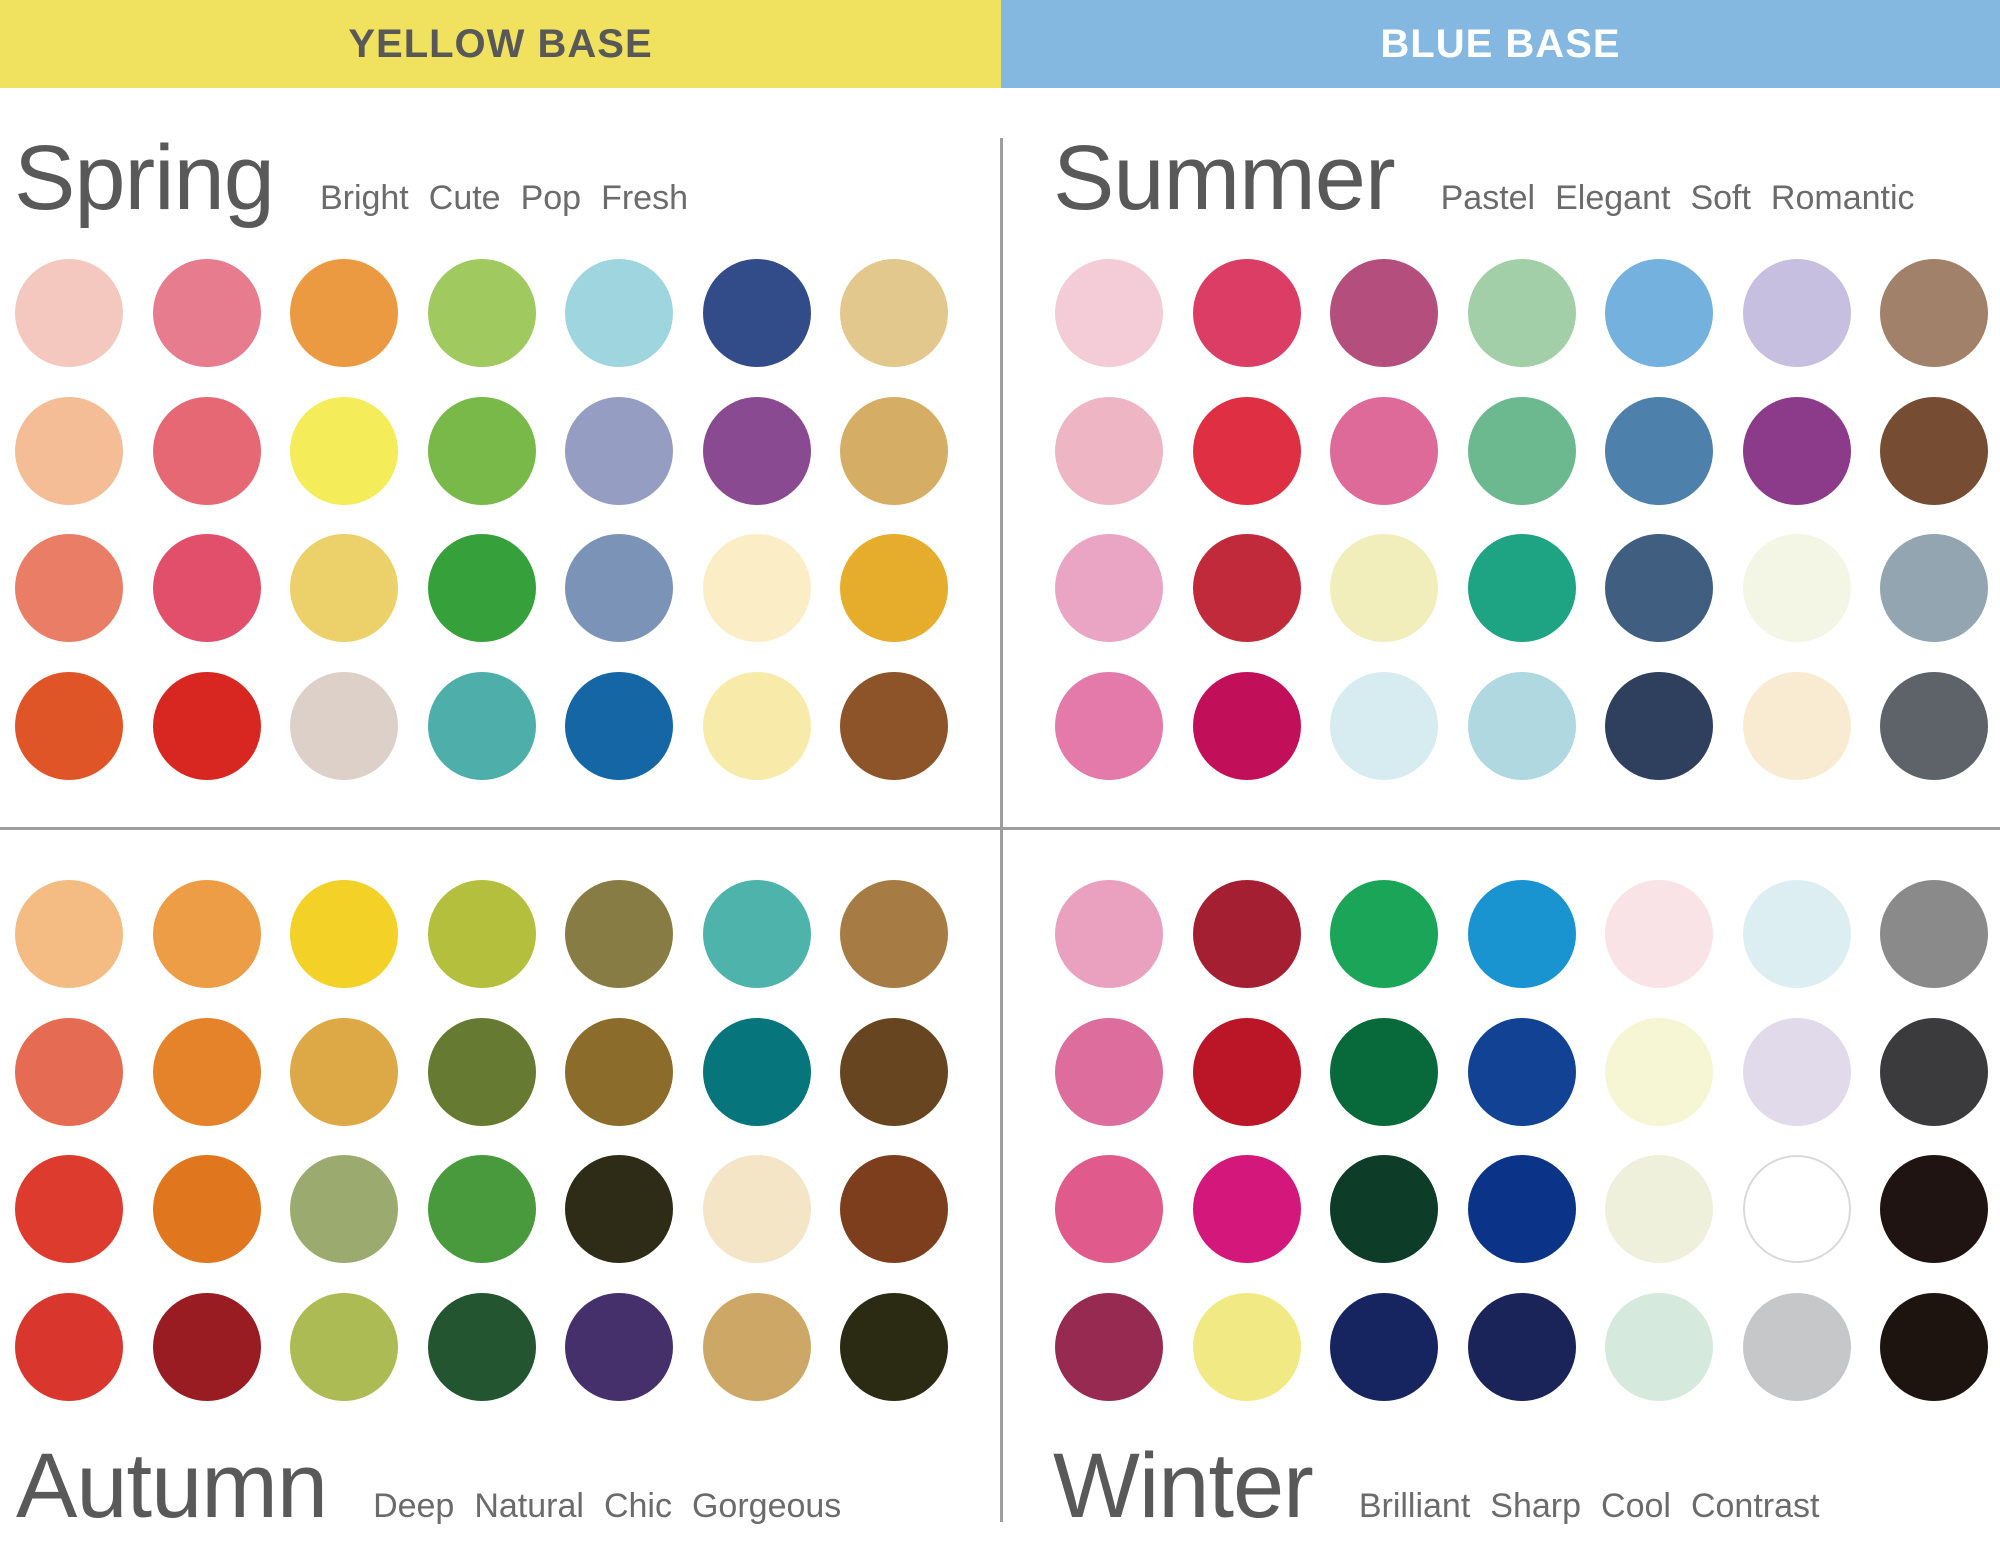 Image resolution: width=2000 pixels, height=1542 pixels. Describe the element at coordinates (1500, 43) in the screenshot. I see `blue-base-label: BLUE BASE` at that location.